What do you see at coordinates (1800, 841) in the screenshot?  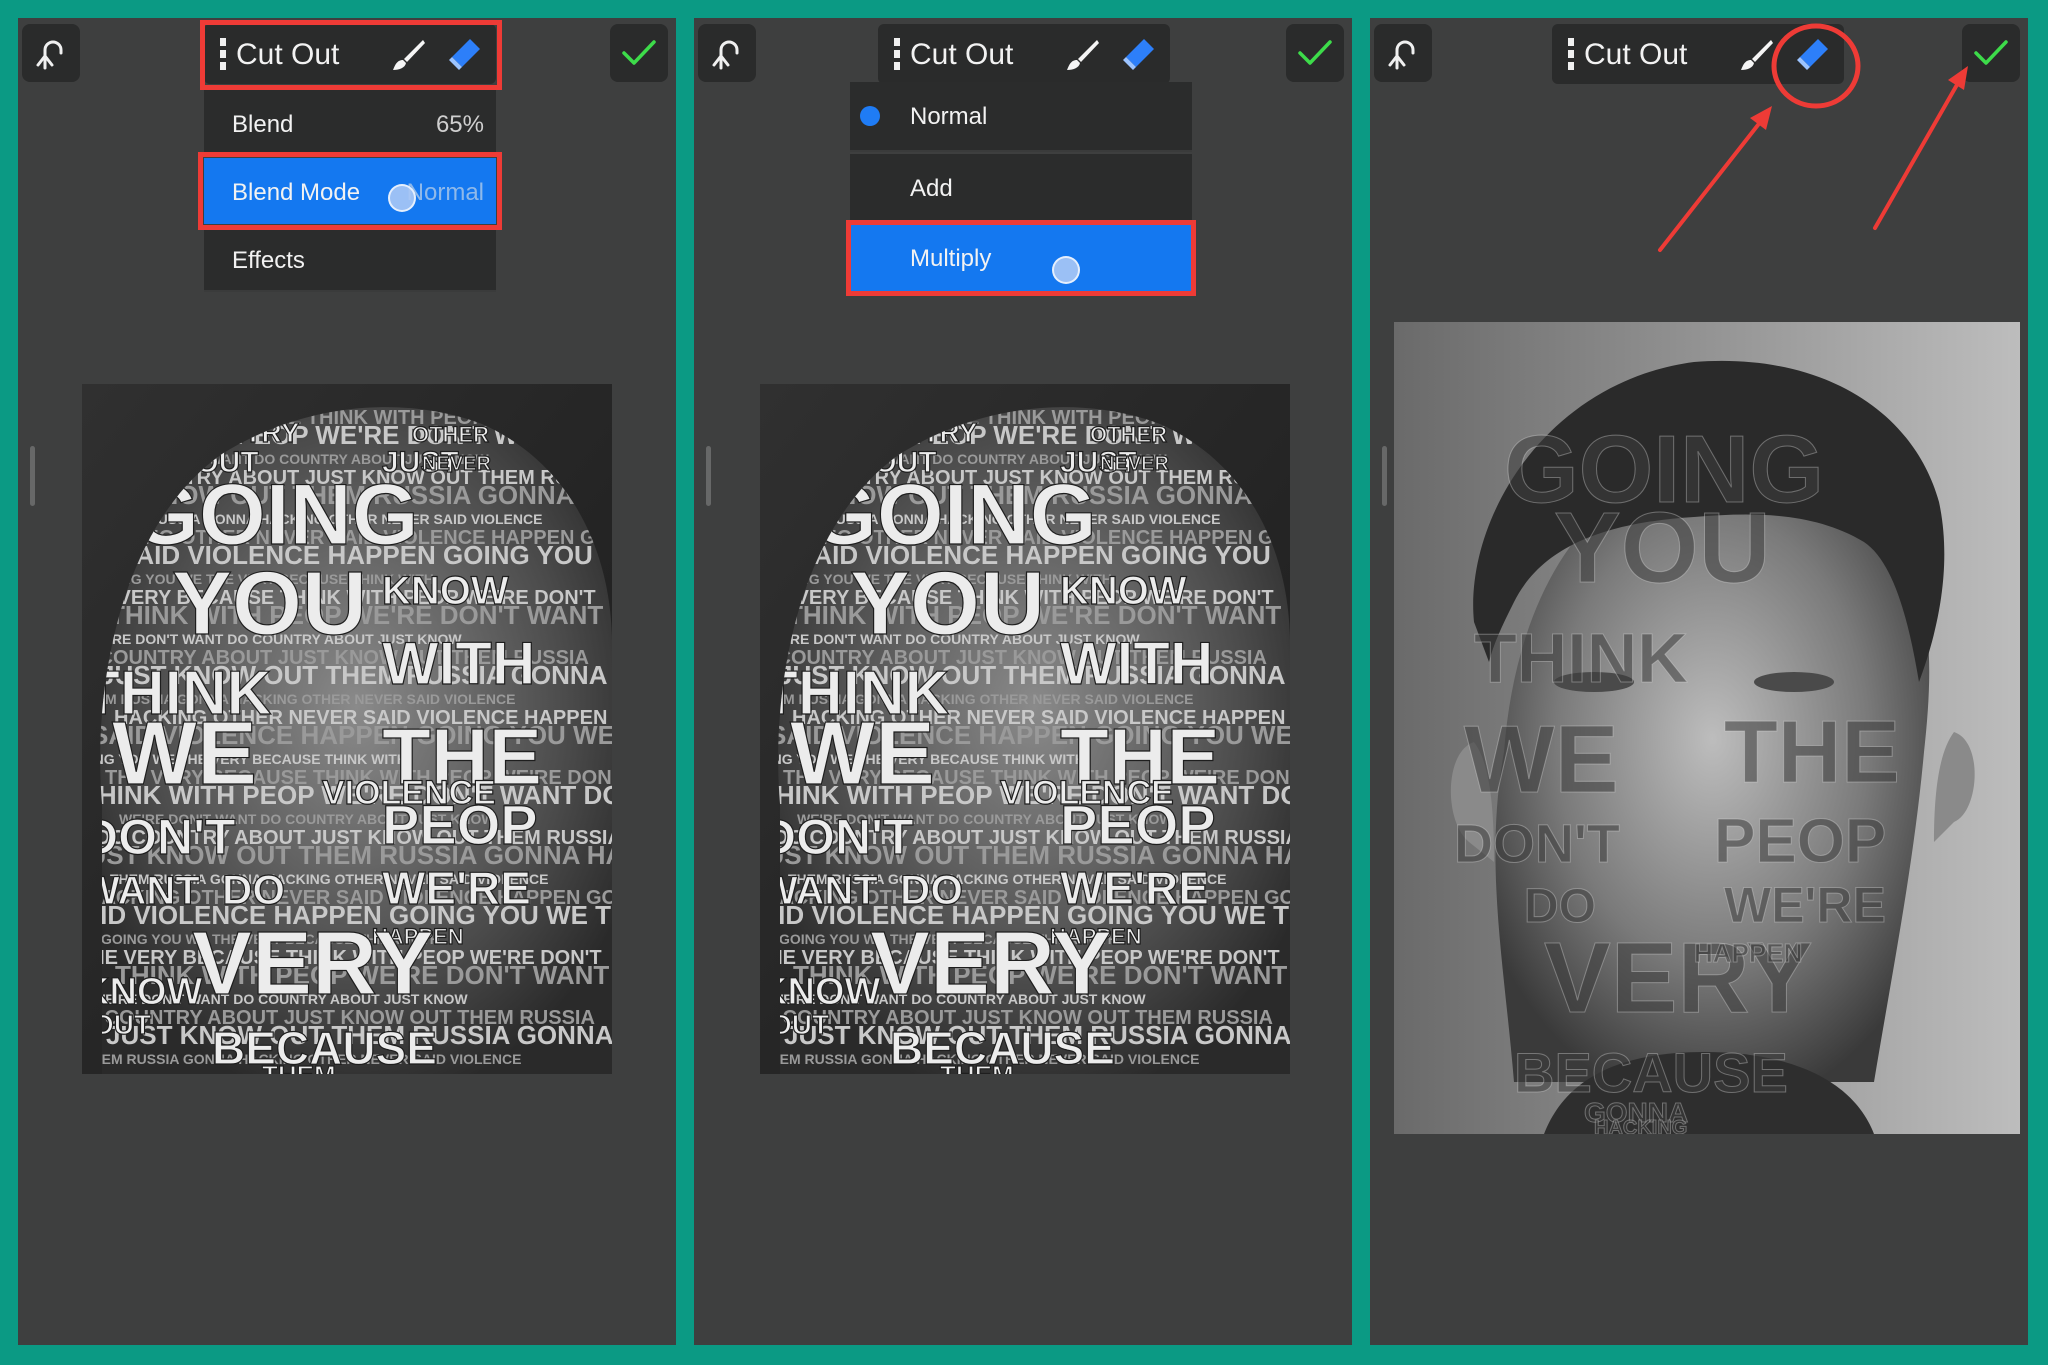 I see `portrait-word: PEOP` at bounding box center [1800, 841].